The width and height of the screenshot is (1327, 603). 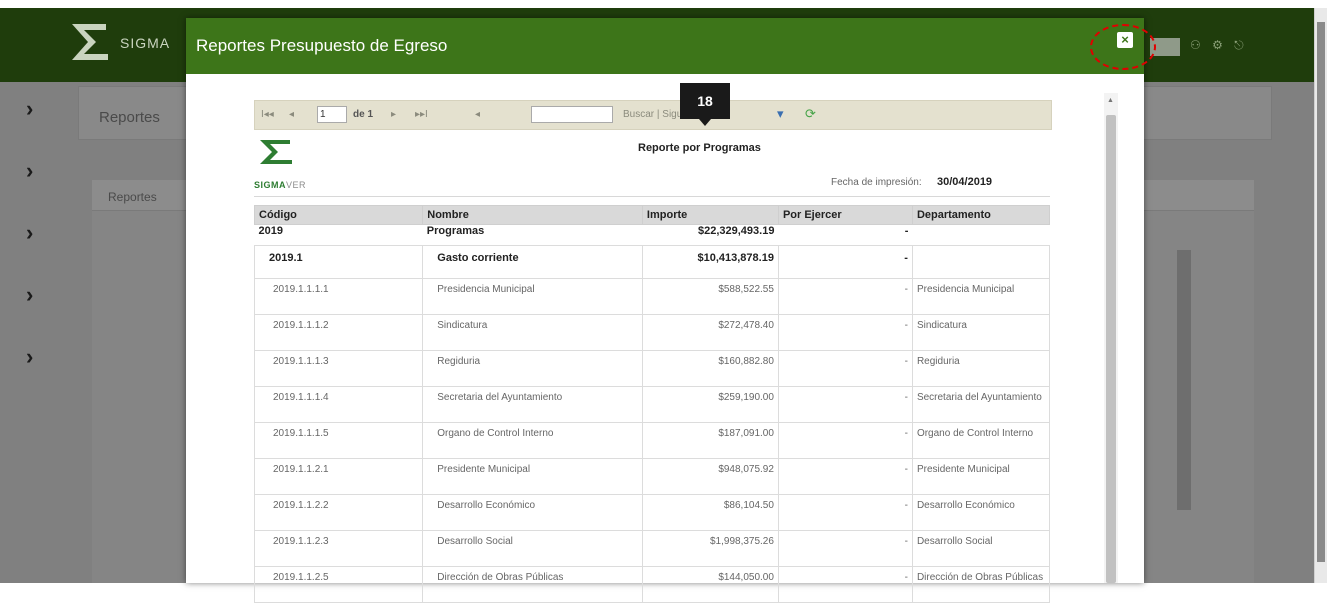 What do you see at coordinates (276, 152) in the screenshot?
I see `sigmaver-logo-icon` at bounding box center [276, 152].